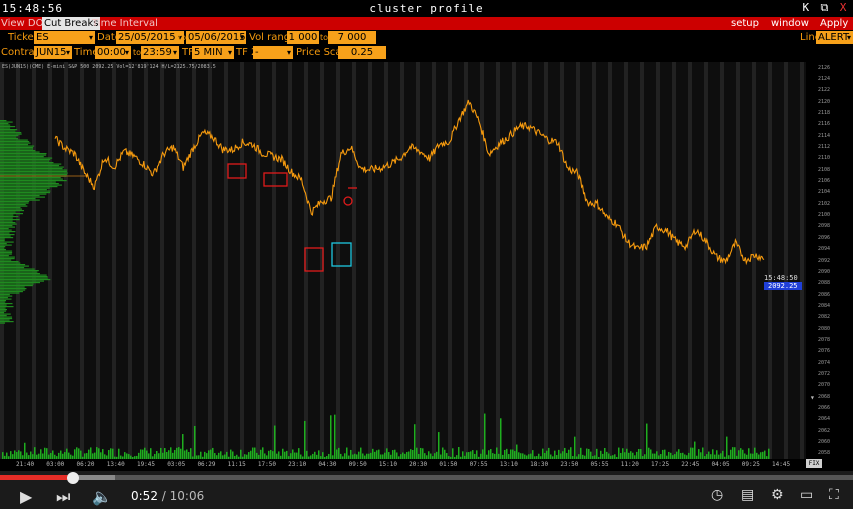  I want to click on x-tick-label: 06:29, so click(206, 464).